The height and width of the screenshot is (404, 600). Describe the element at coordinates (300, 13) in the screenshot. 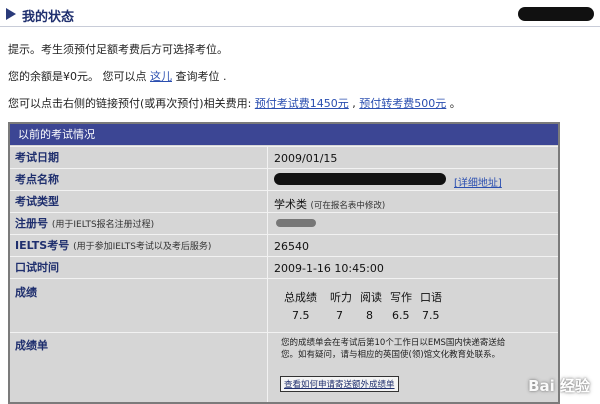

I see `page-header: 我的状态` at that location.